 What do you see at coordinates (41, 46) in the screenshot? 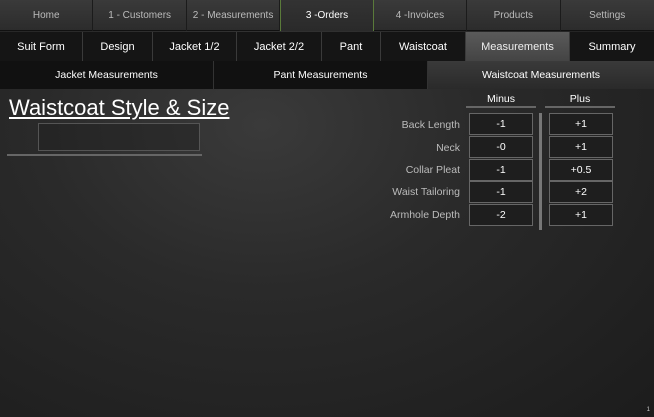
I see `tab-suit-form: Suit Form` at bounding box center [41, 46].